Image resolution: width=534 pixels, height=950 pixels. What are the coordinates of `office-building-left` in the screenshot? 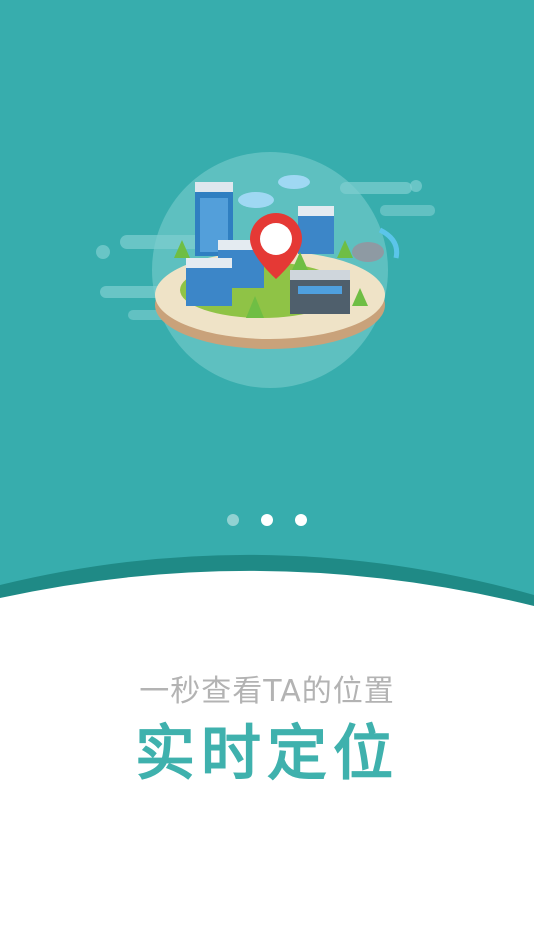 It's located at (209, 286).